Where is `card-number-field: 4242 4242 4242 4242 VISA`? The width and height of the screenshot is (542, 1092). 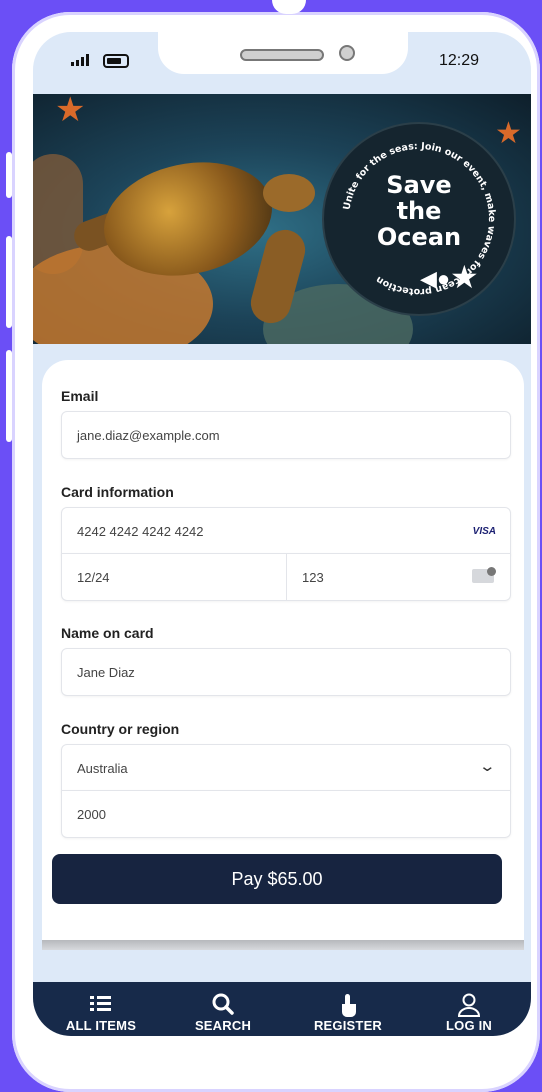 card-number-field: 4242 4242 4242 4242 VISA is located at coordinates (286, 531).